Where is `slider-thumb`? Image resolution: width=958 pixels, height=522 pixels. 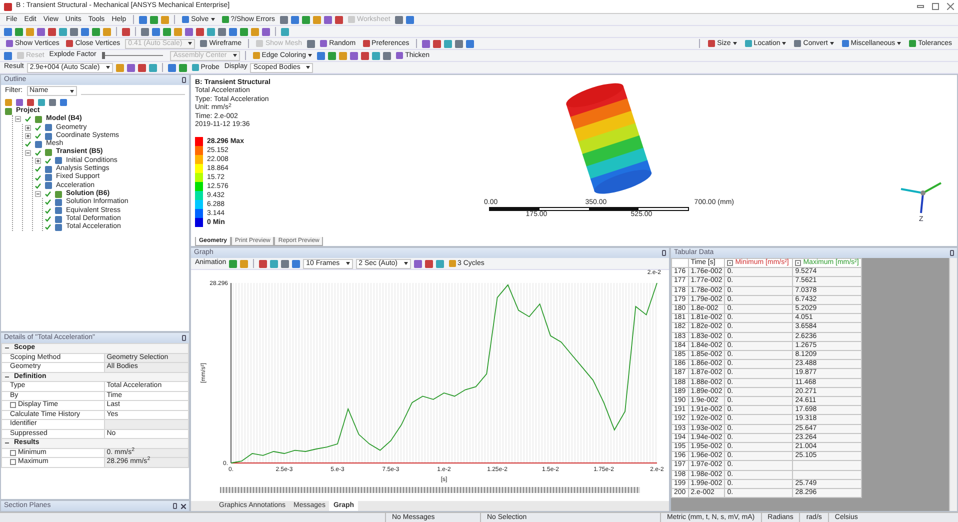 slider-thumb is located at coordinates (104, 55).